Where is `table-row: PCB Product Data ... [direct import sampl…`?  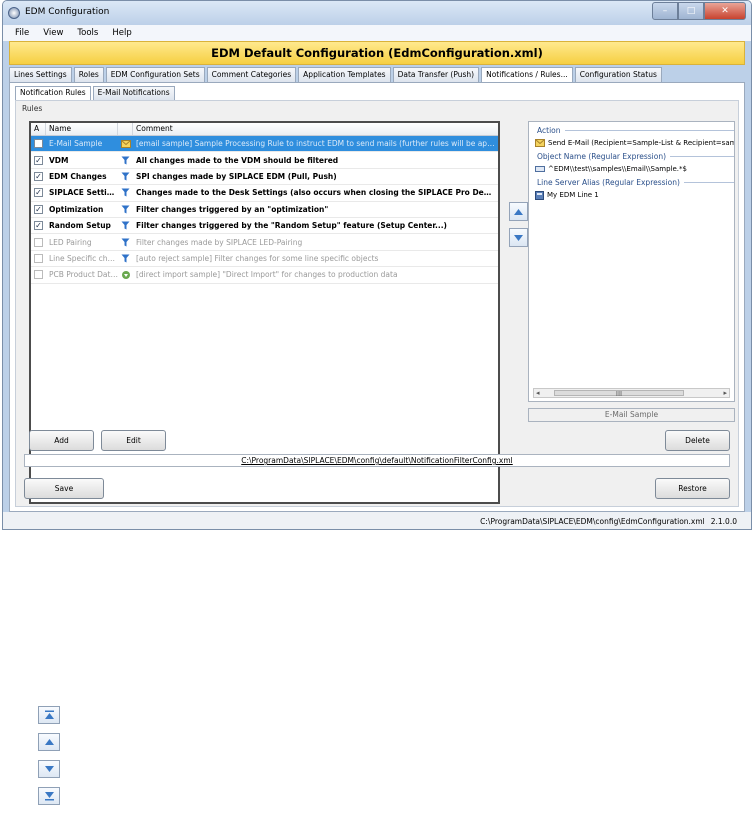
table-row: PCB Product Data ... [direct import sampl… is located at coordinates (264, 275).